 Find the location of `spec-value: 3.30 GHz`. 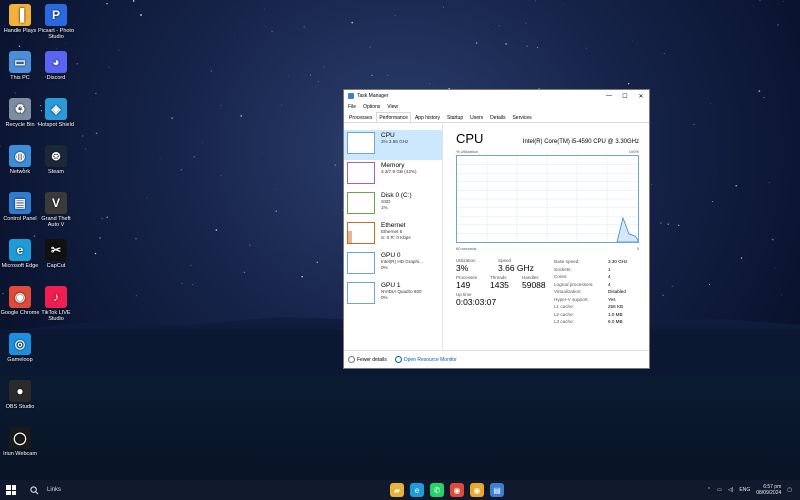

spec-value: 3.30 GHz is located at coordinates (618, 261).